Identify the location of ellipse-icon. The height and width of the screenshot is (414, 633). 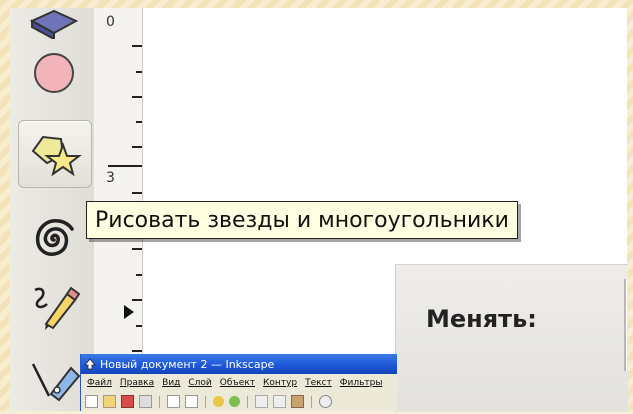
(54, 73).